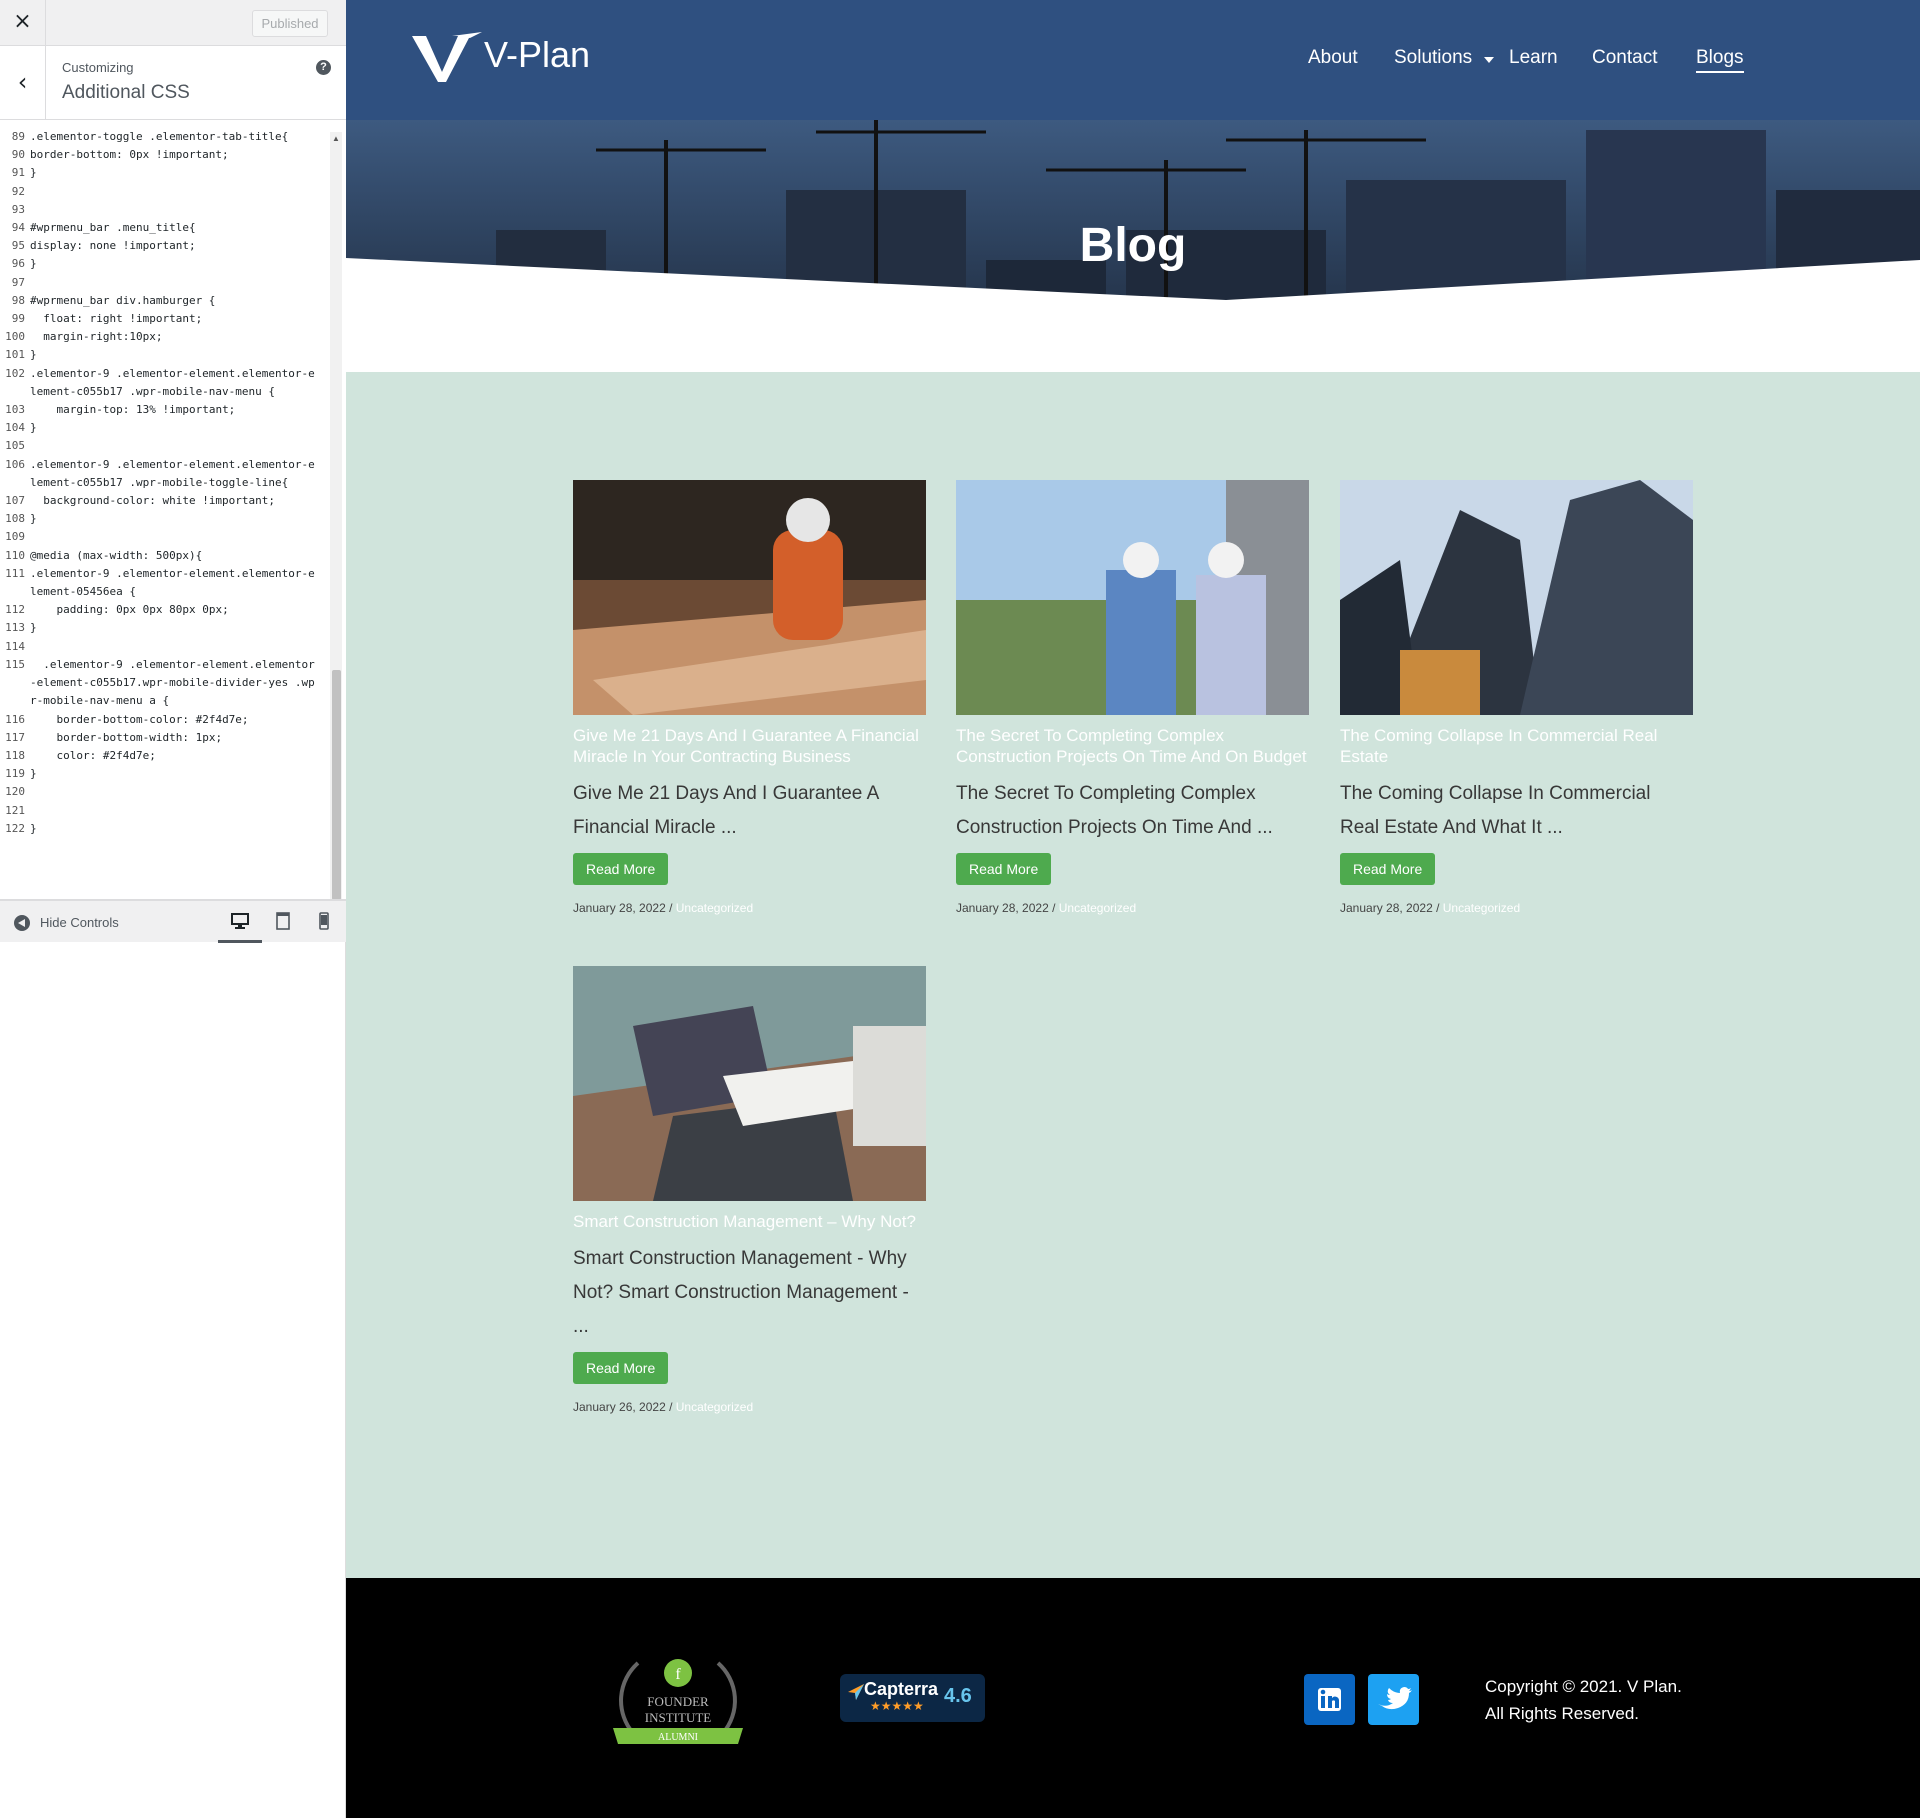 The image size is (1920, 1818). Describe the element at coordinates (79, 922) in the screenshot. I see `hide-controls-button: Hide Controls` at that location.